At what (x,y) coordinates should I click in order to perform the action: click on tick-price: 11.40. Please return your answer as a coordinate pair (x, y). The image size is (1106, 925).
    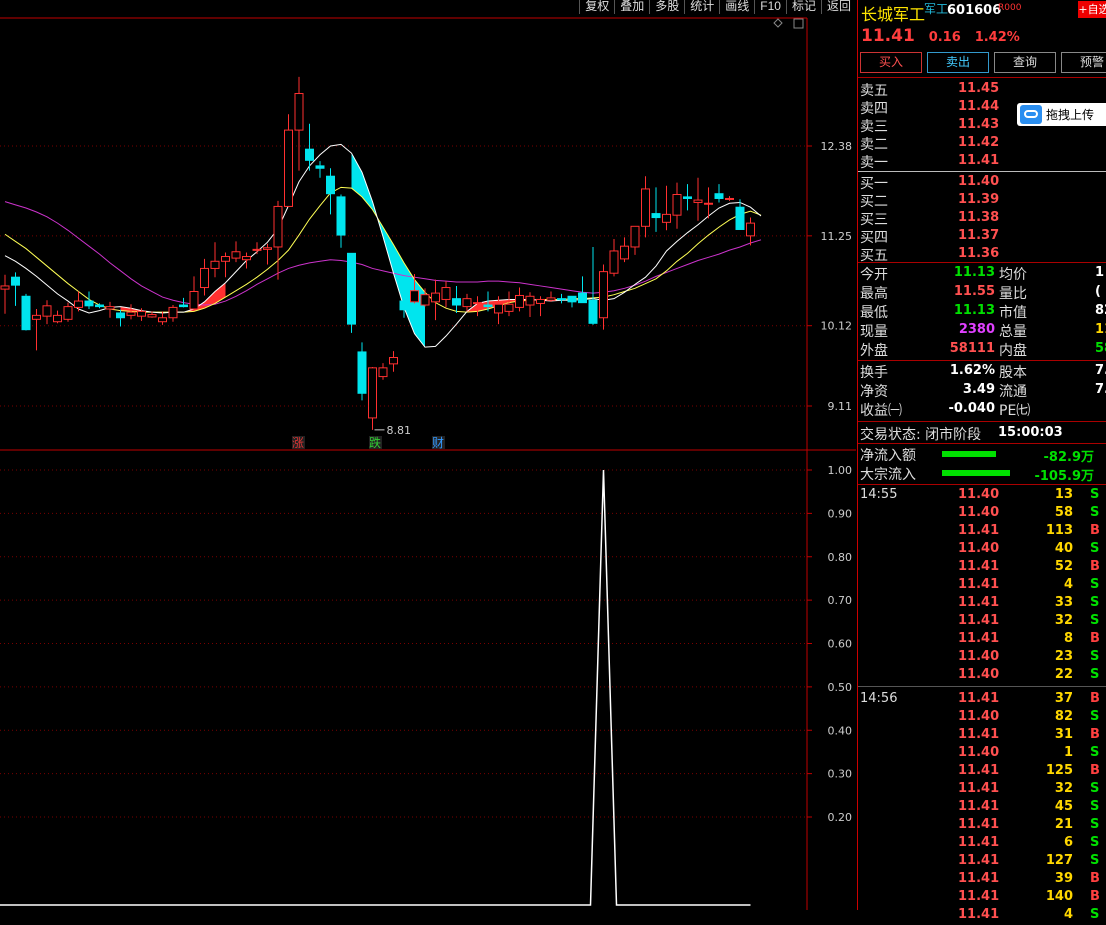
    Looking at the image, I should click on (979, 674).